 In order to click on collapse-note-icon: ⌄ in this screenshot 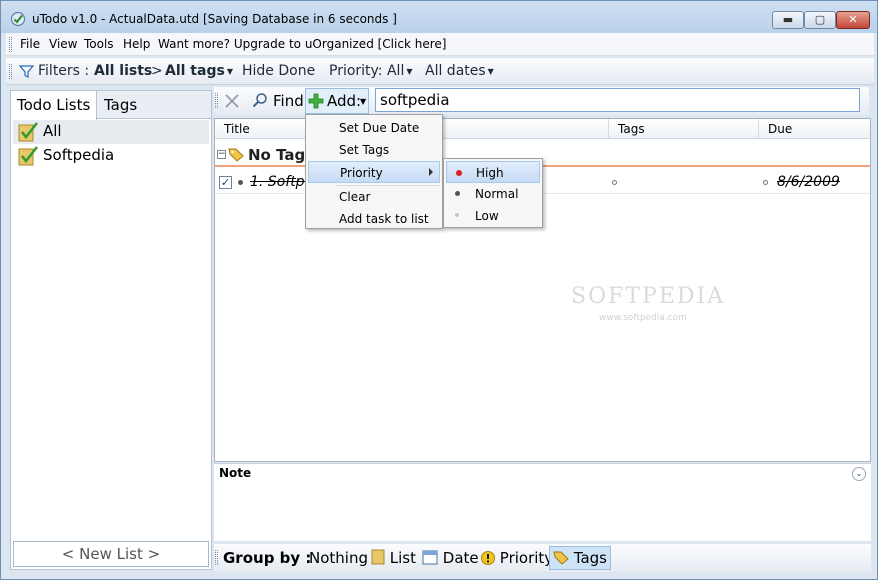, I will do `click(859, 474)`.